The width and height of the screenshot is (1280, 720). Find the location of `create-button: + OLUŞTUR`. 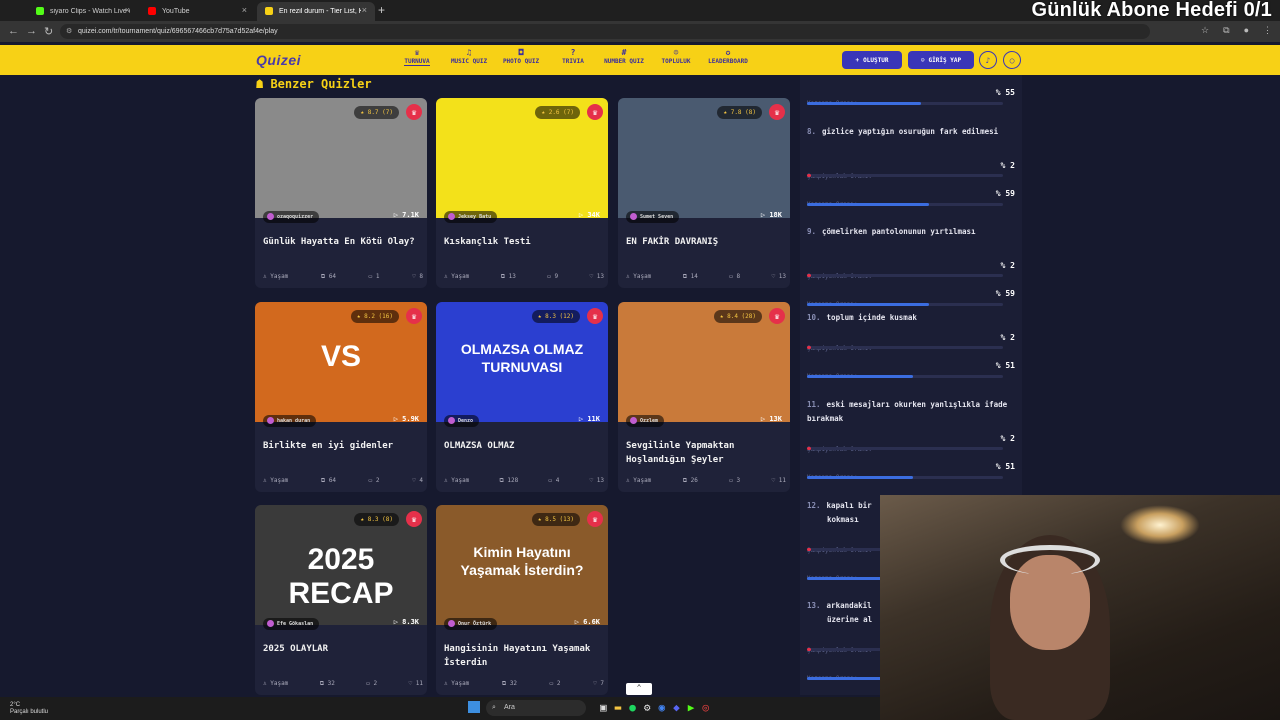

create-button: + OLUŞTUR is located at coordinates (872, 60).